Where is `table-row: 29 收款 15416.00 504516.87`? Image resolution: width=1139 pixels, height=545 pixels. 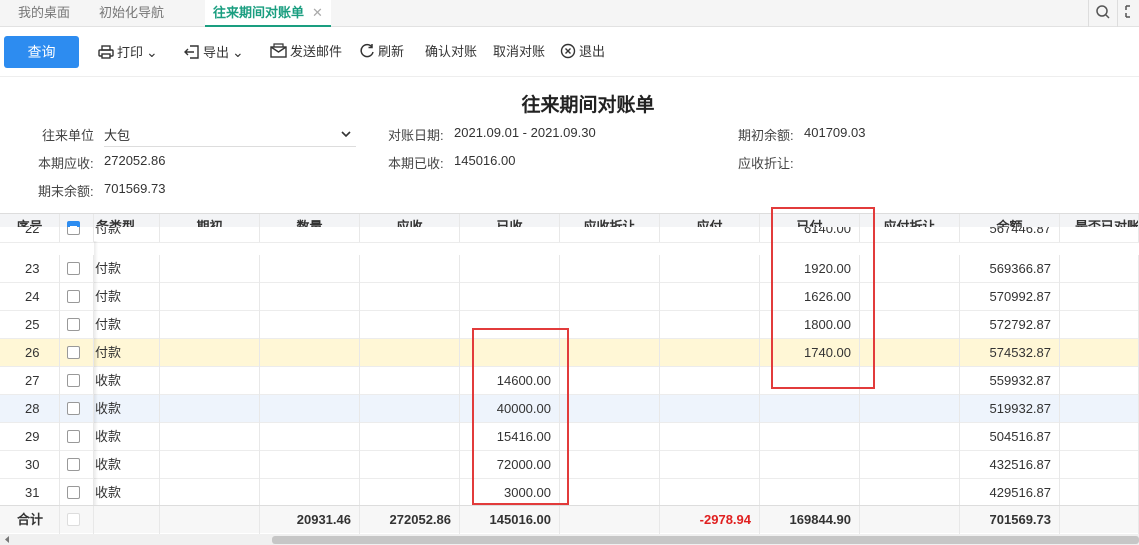 table-row: 29 收款 15416.00 504516.87 is located at coordinates (569, 437).